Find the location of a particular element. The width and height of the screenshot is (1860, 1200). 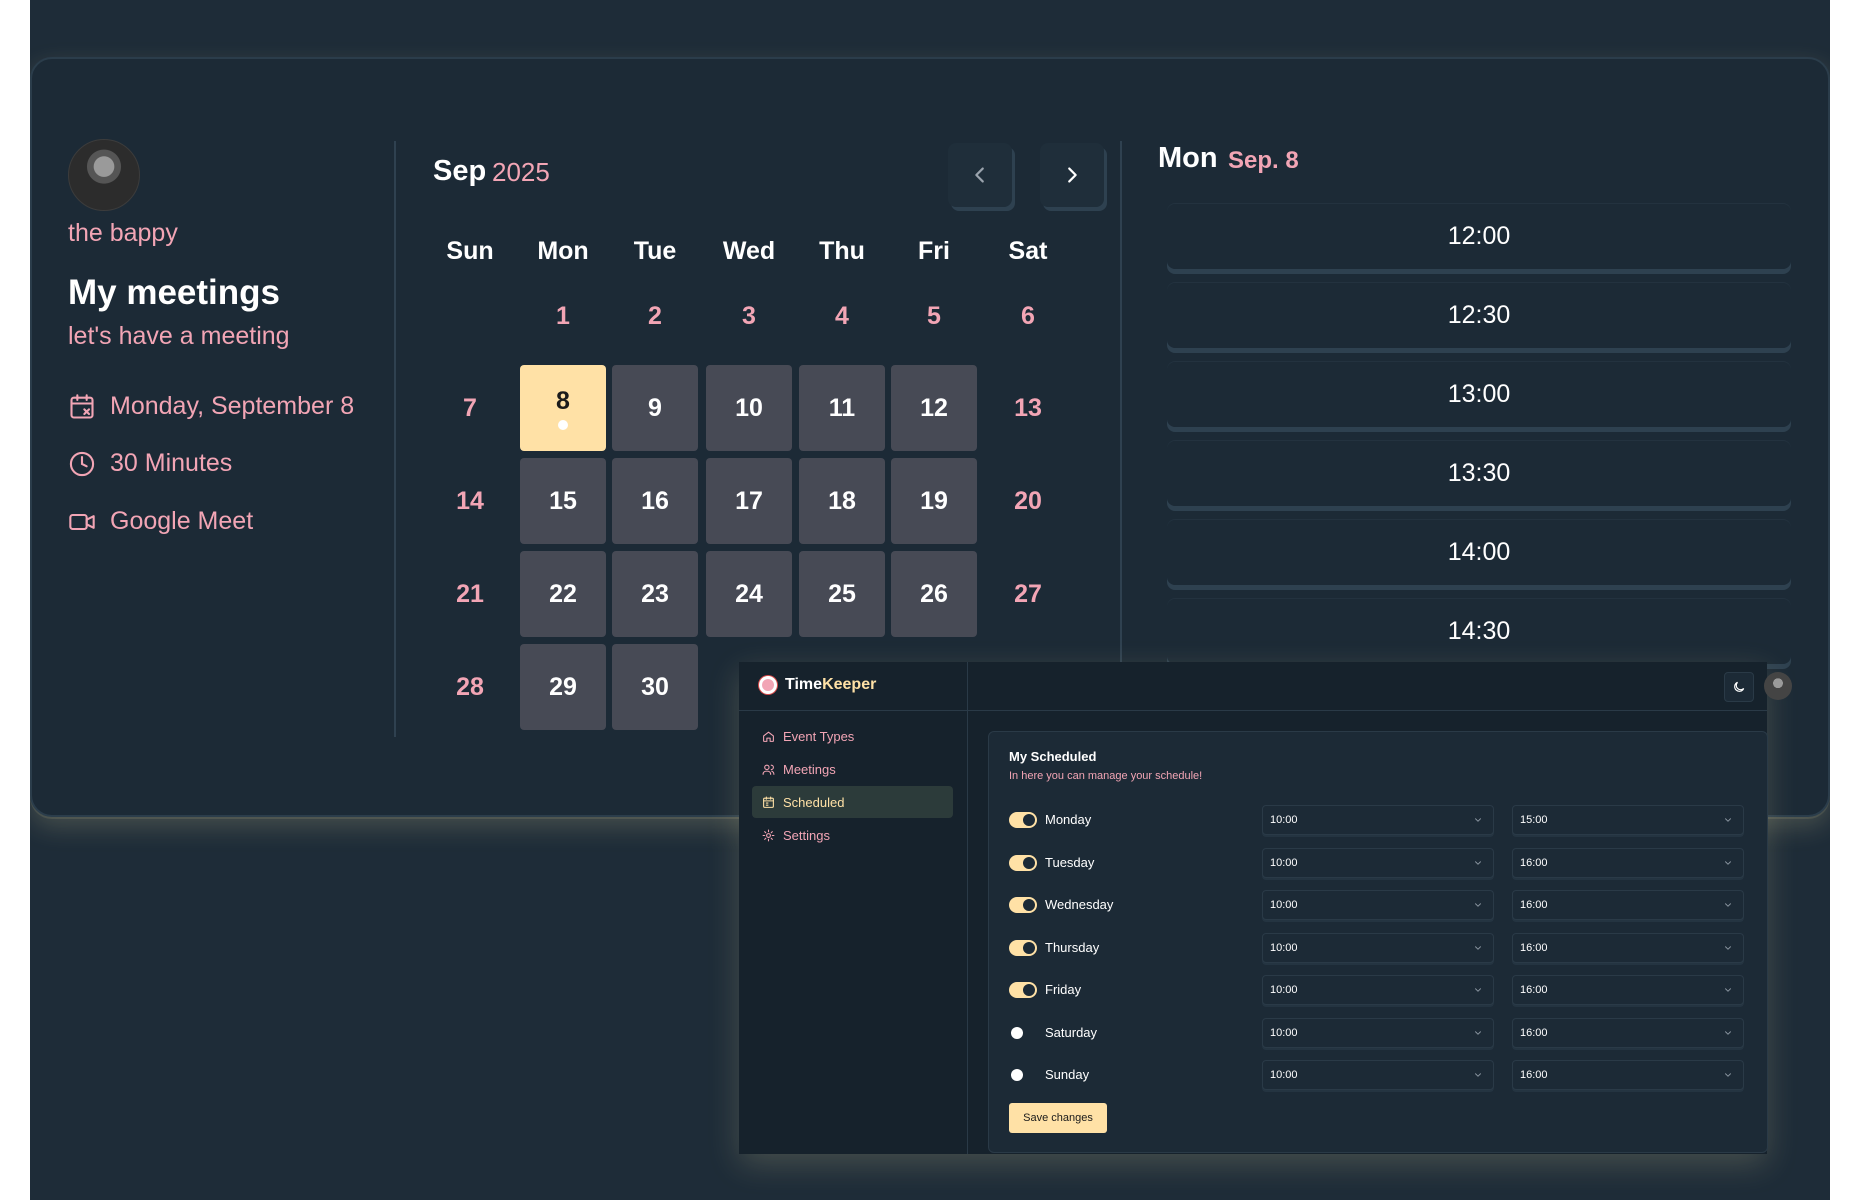

day-number: 3 is located at coordinates (749, 315).